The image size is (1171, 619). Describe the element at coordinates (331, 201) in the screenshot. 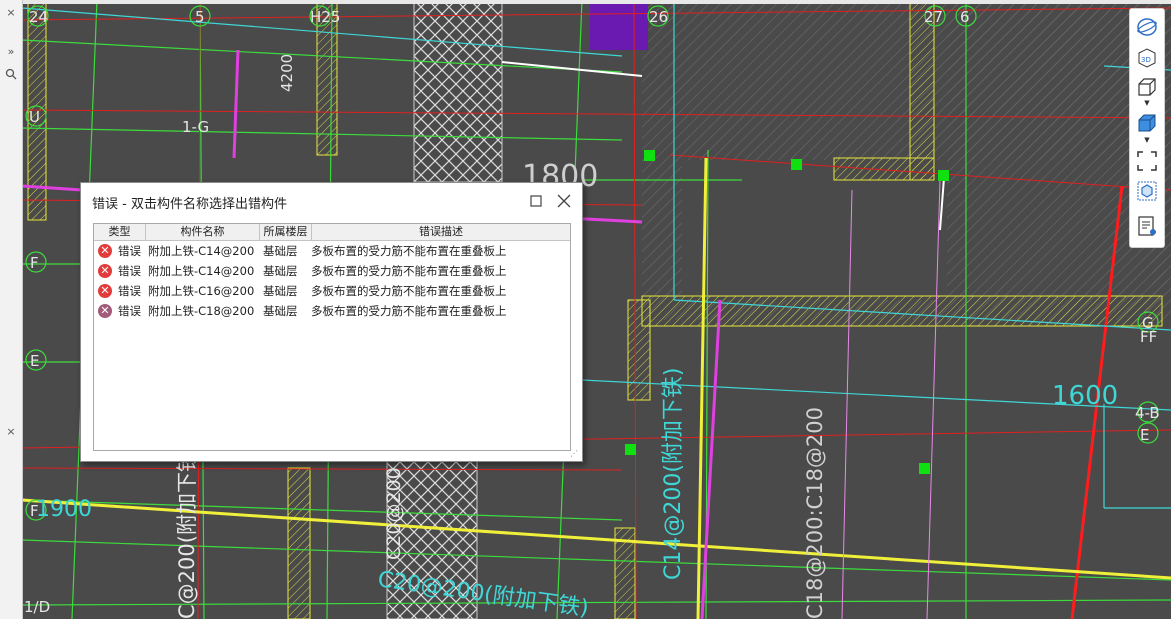

I see `dialog-titlebar: 错误 - 双击构件名称选择出错构件` at that location.